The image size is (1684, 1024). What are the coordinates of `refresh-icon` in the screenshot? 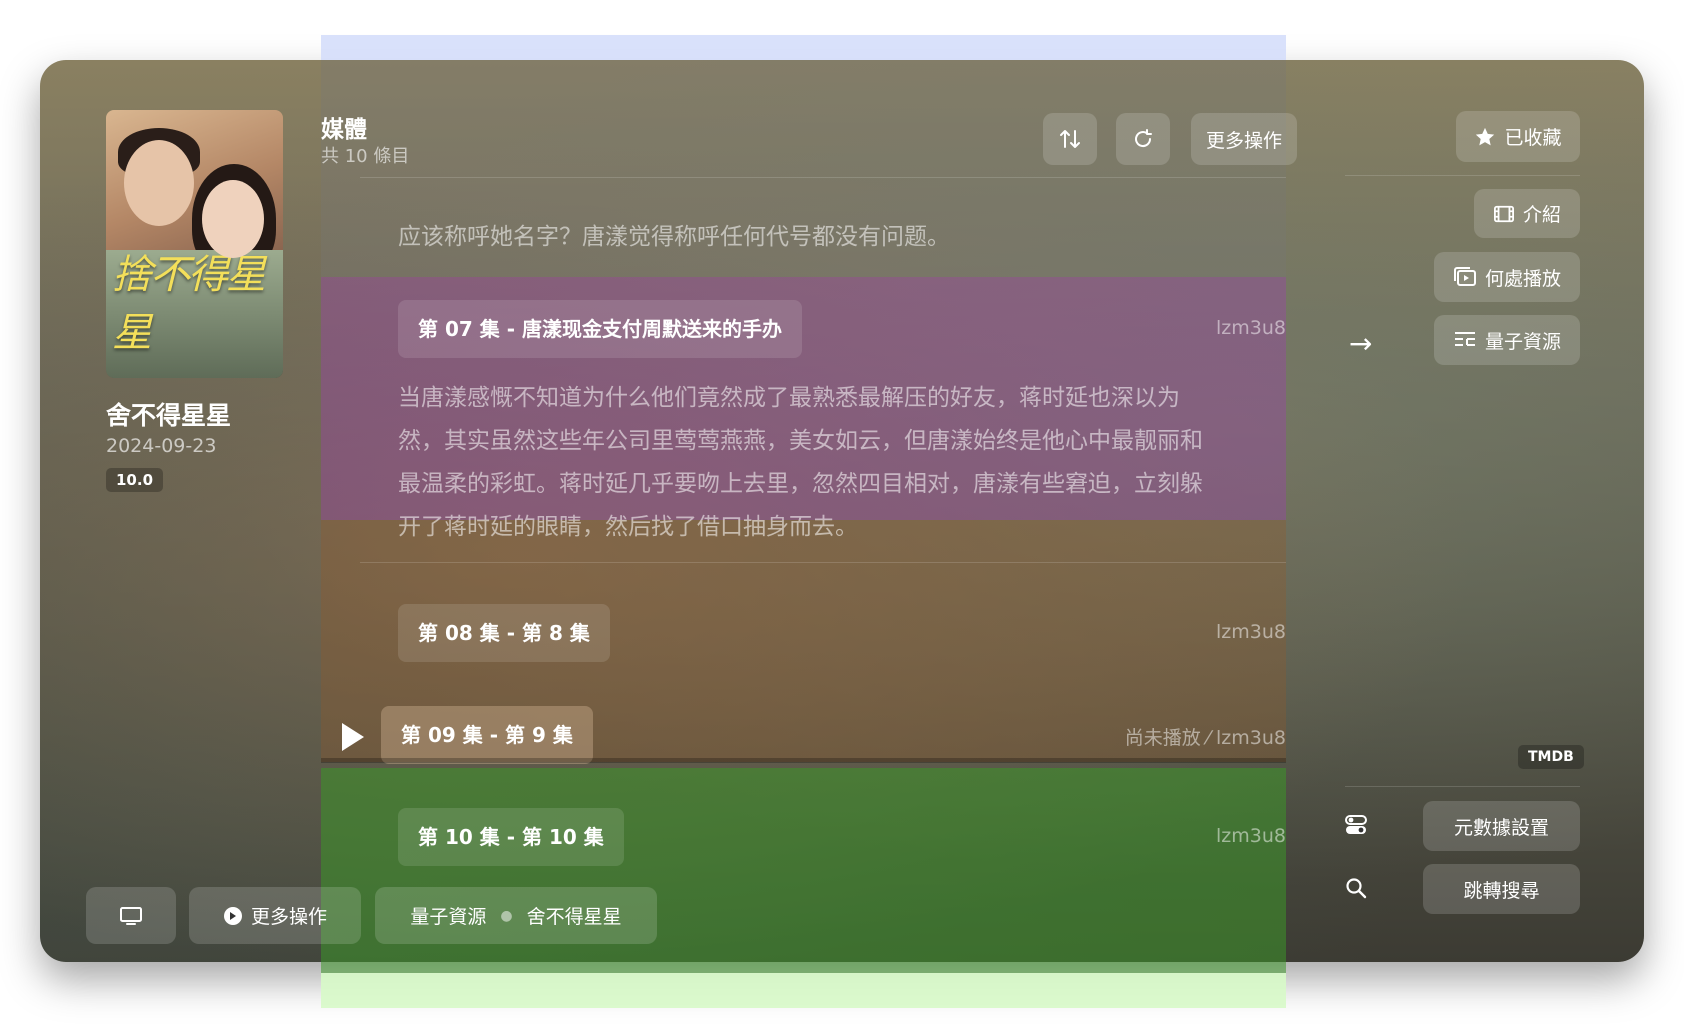 It's located at (1143, 138).